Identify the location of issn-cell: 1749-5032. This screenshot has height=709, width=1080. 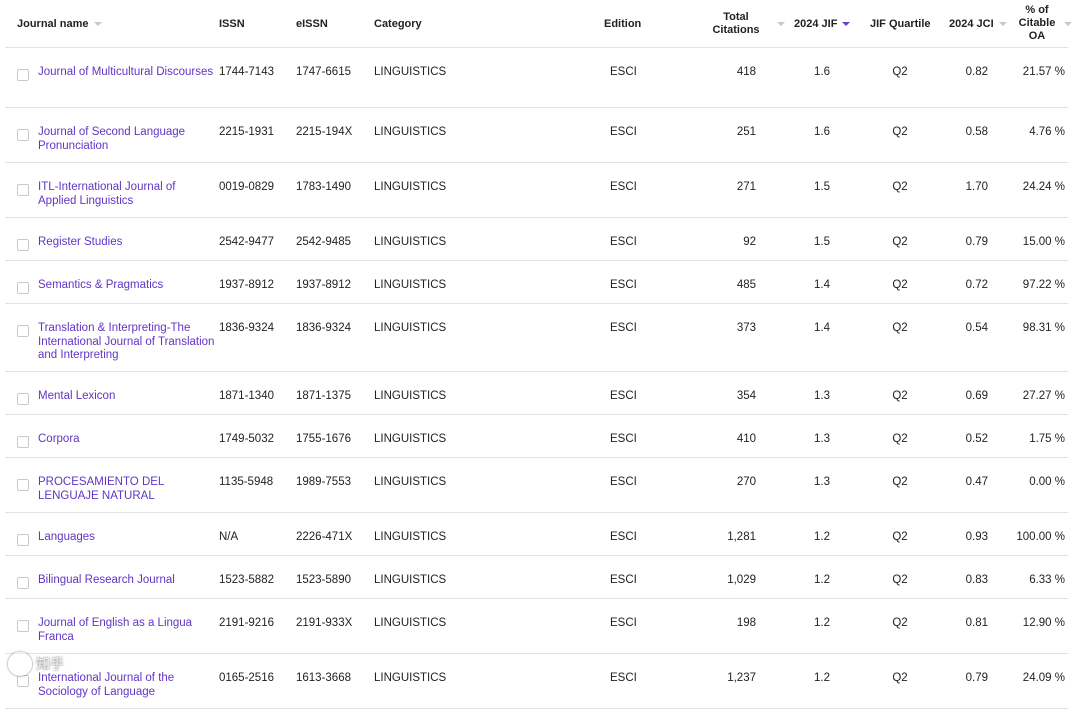
(246, 439).